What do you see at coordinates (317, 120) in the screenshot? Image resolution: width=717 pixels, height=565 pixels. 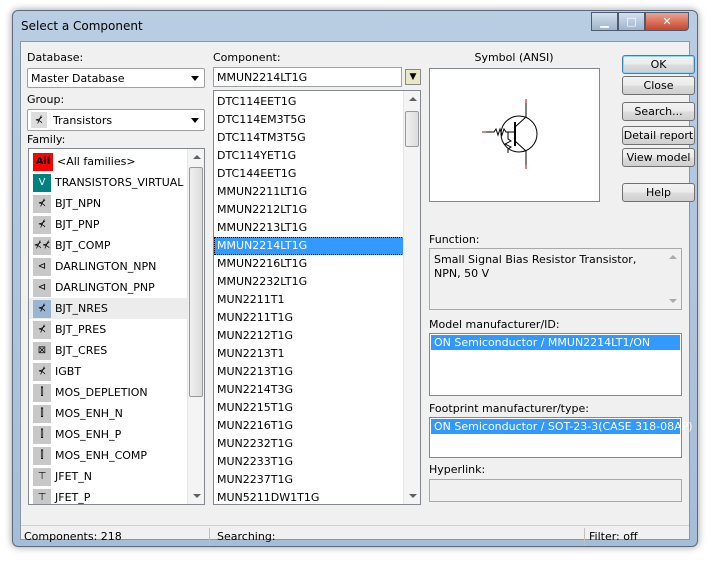 I see `component-item: DTC114EM3T5G` at bounding box center [317, 120].